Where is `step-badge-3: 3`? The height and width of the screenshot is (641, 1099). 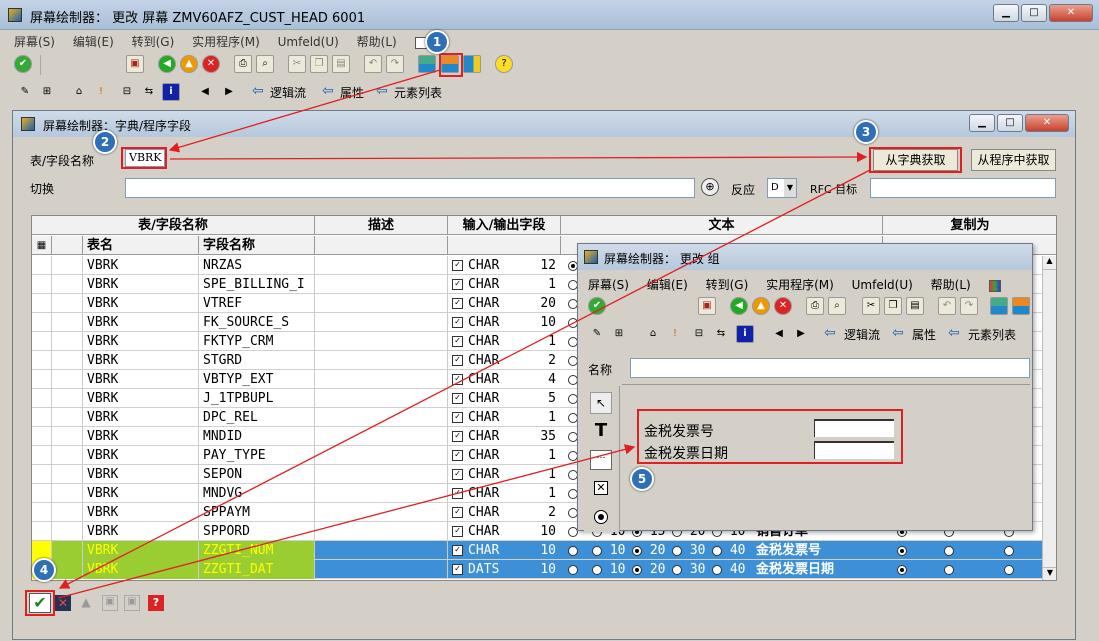 step-badge-3: 3 is located at coordinates (866, 132).